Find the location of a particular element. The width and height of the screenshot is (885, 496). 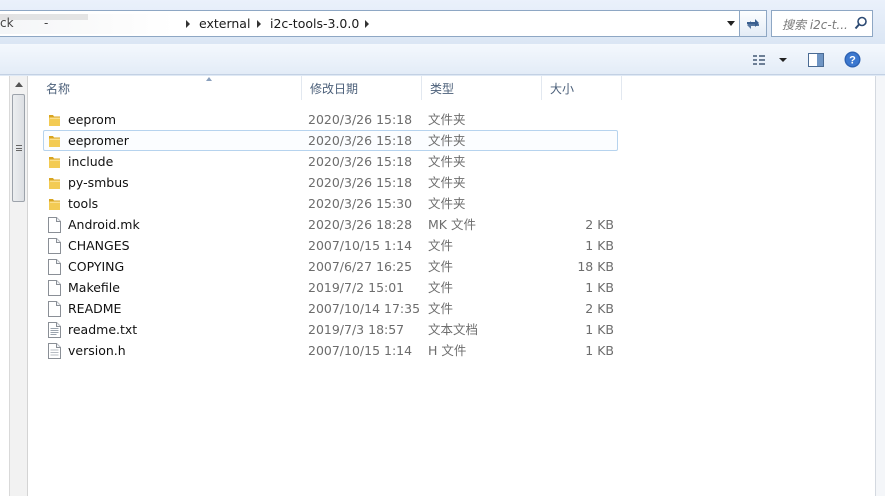

navigation-scrollbar is located at coordinates (19, 286).